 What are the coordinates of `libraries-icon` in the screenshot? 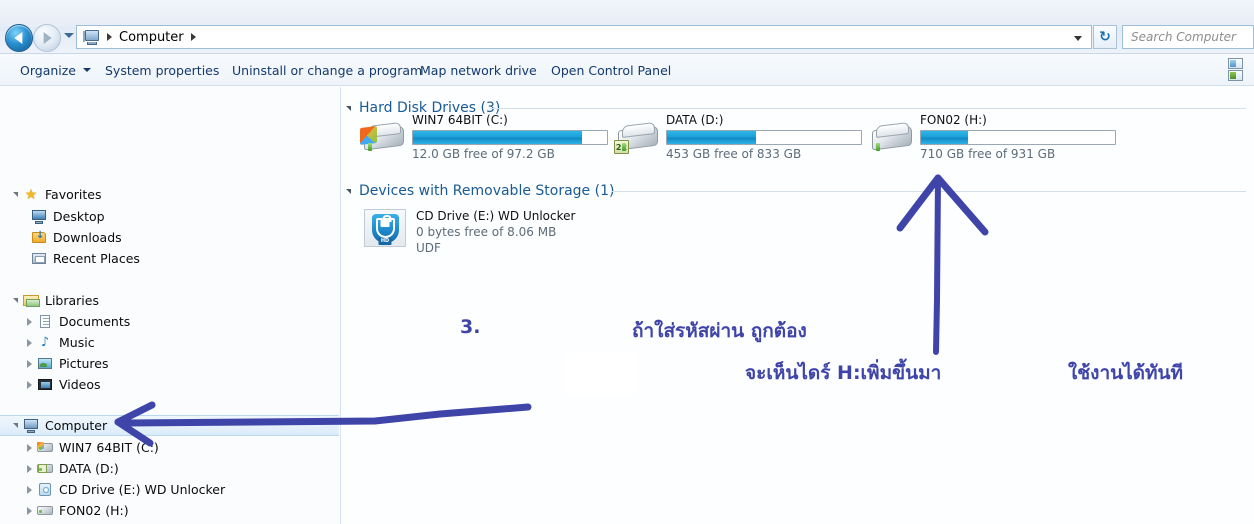 It's located at (31, 301).